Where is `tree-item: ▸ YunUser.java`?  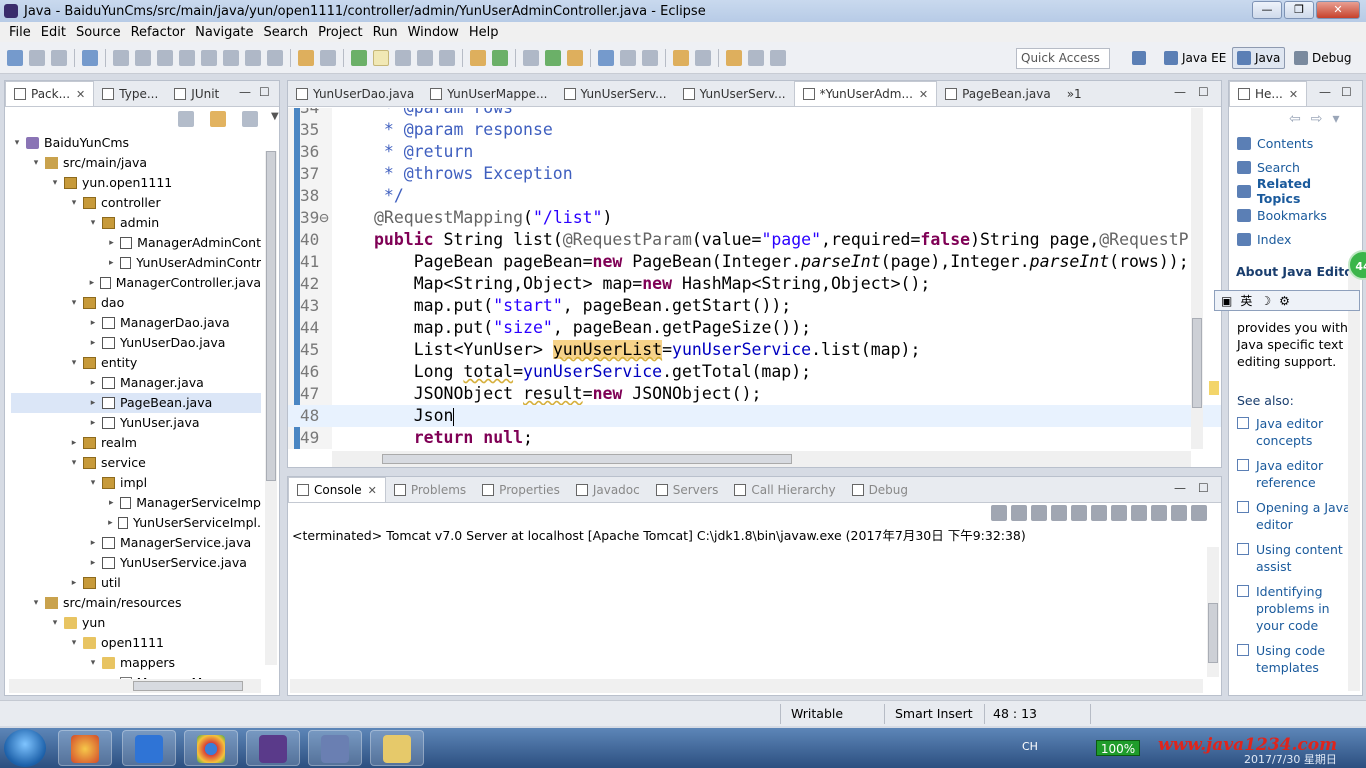 tree-item: ▸ YunUser.java is located at coordinates (136, 423).